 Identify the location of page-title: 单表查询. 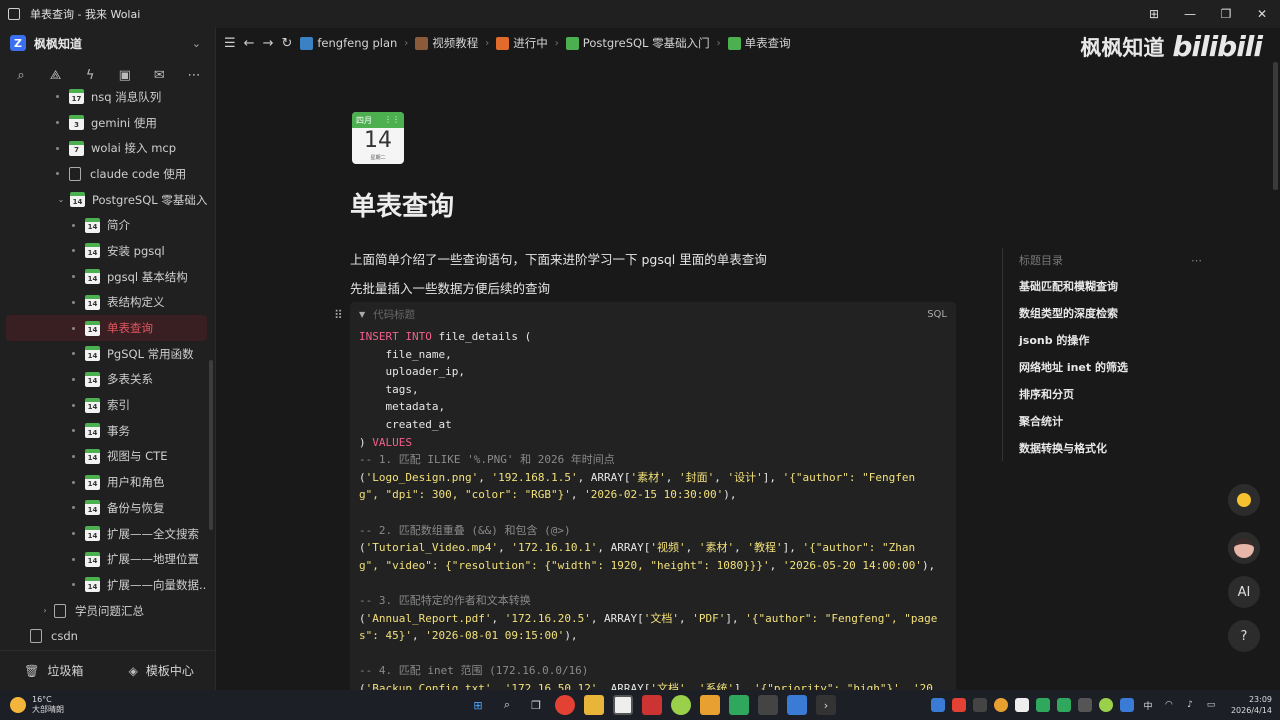
(402, 204).